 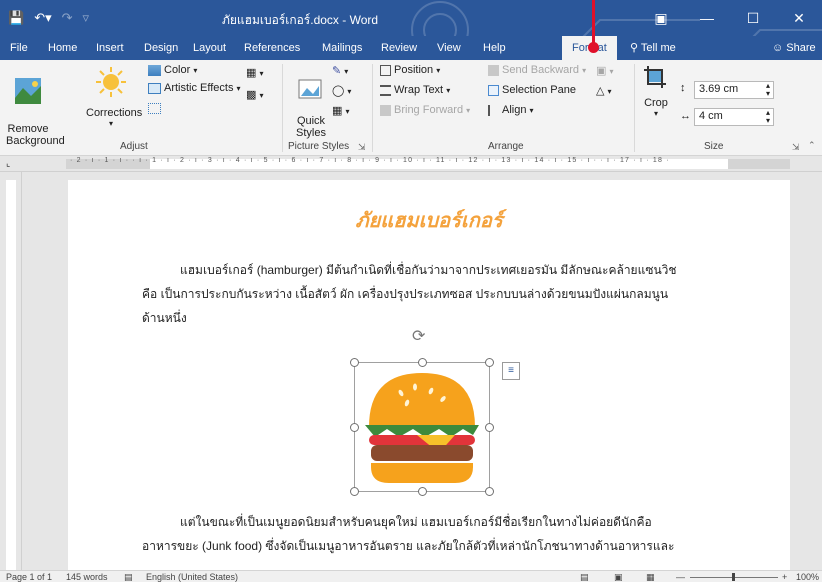 I want to click on artistic-effects-label: Artistic Effects, so click(x=199, y=88).